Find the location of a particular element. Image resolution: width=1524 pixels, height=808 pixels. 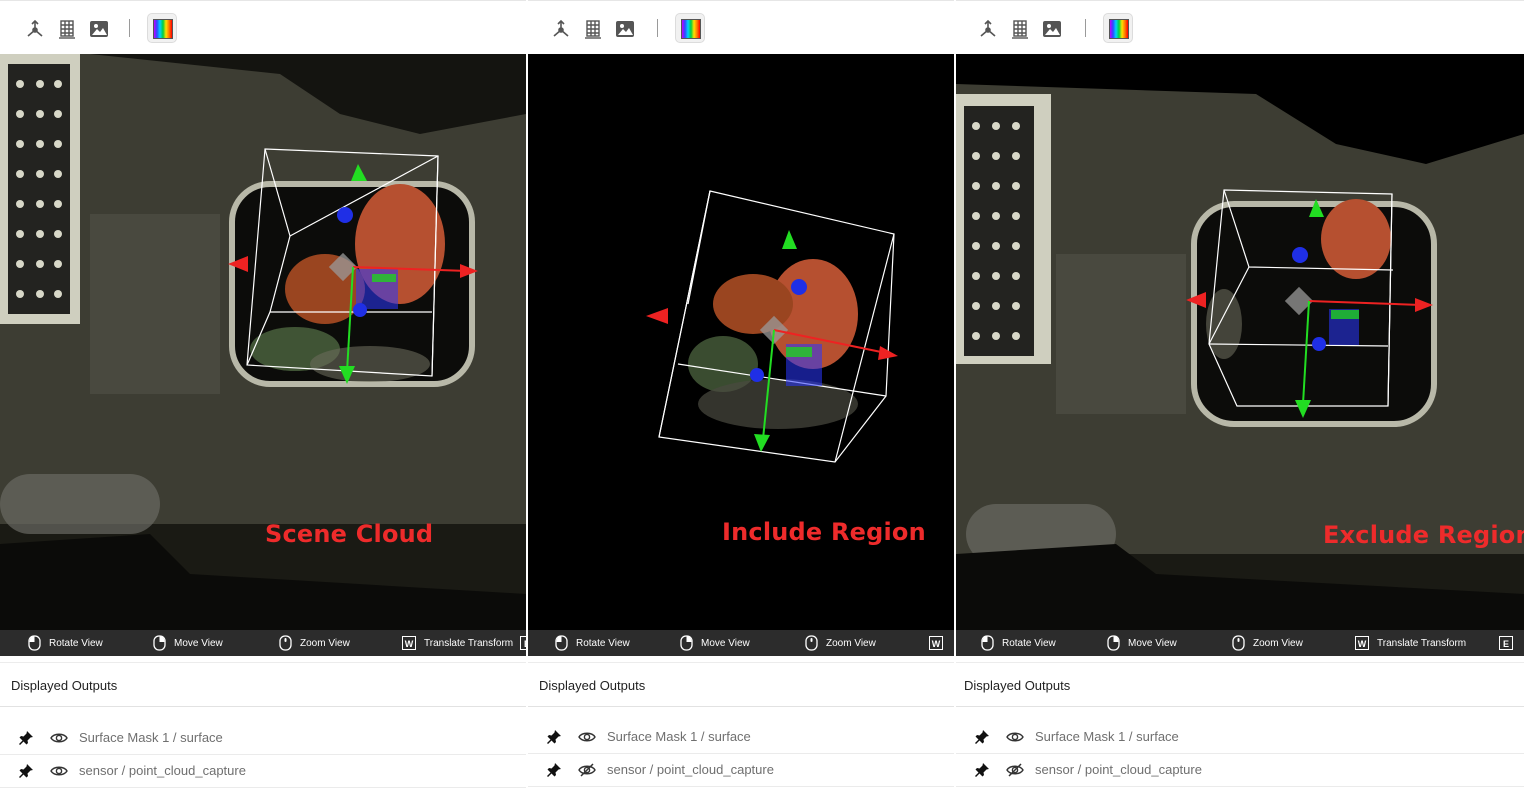

key-e: E is located at coordinates (523, 643).